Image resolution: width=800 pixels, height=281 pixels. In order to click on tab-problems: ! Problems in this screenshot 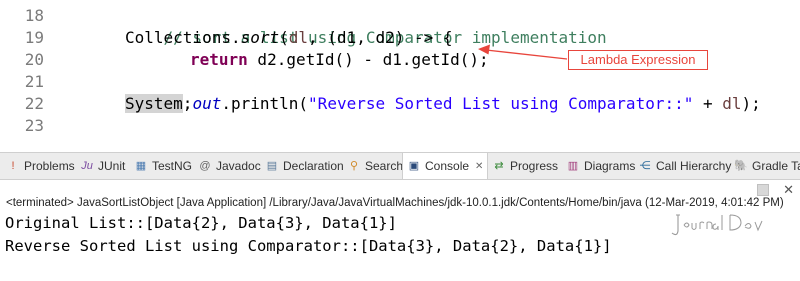, I will do `click(40, 166)`.